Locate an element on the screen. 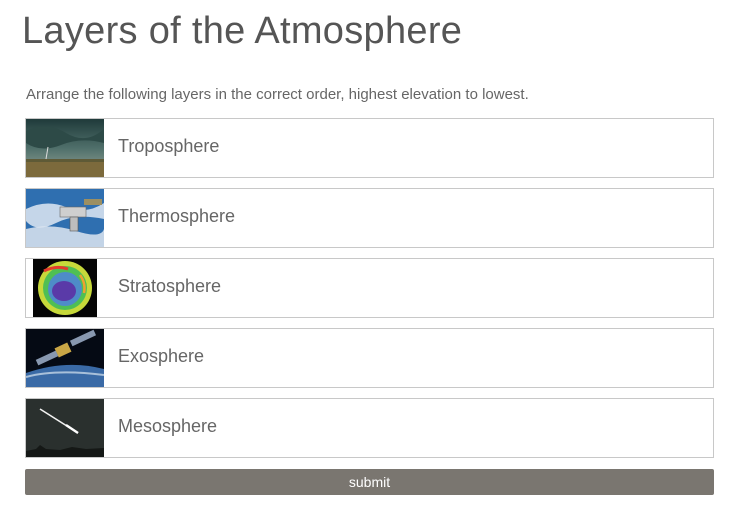 Image resolution: width=733 pixels, height=520 pixels. page-title: Layers of the Atmosphere is located at coordinates (242, 31).